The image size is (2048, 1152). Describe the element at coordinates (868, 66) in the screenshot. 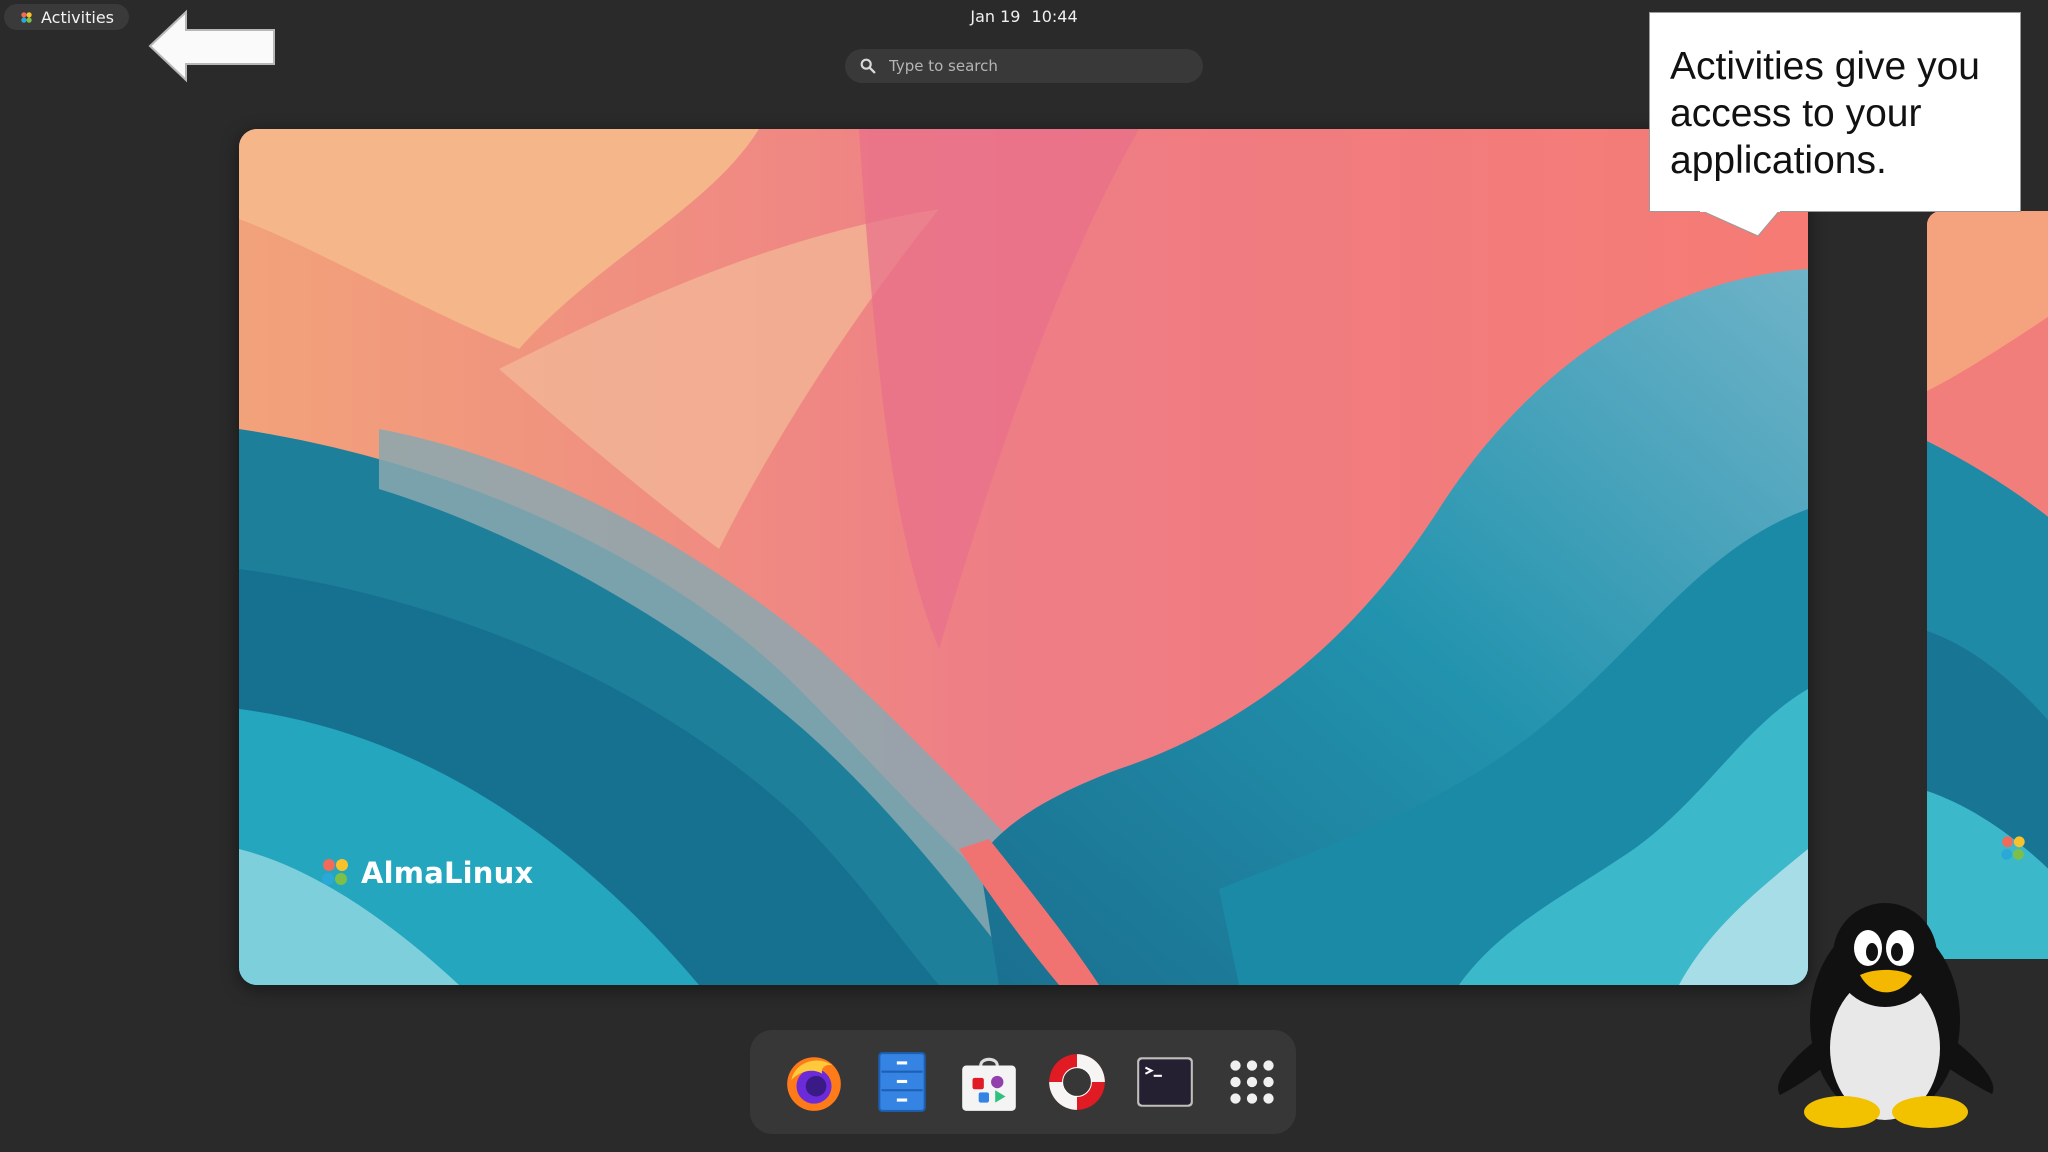

I see `search-icon` at that location.